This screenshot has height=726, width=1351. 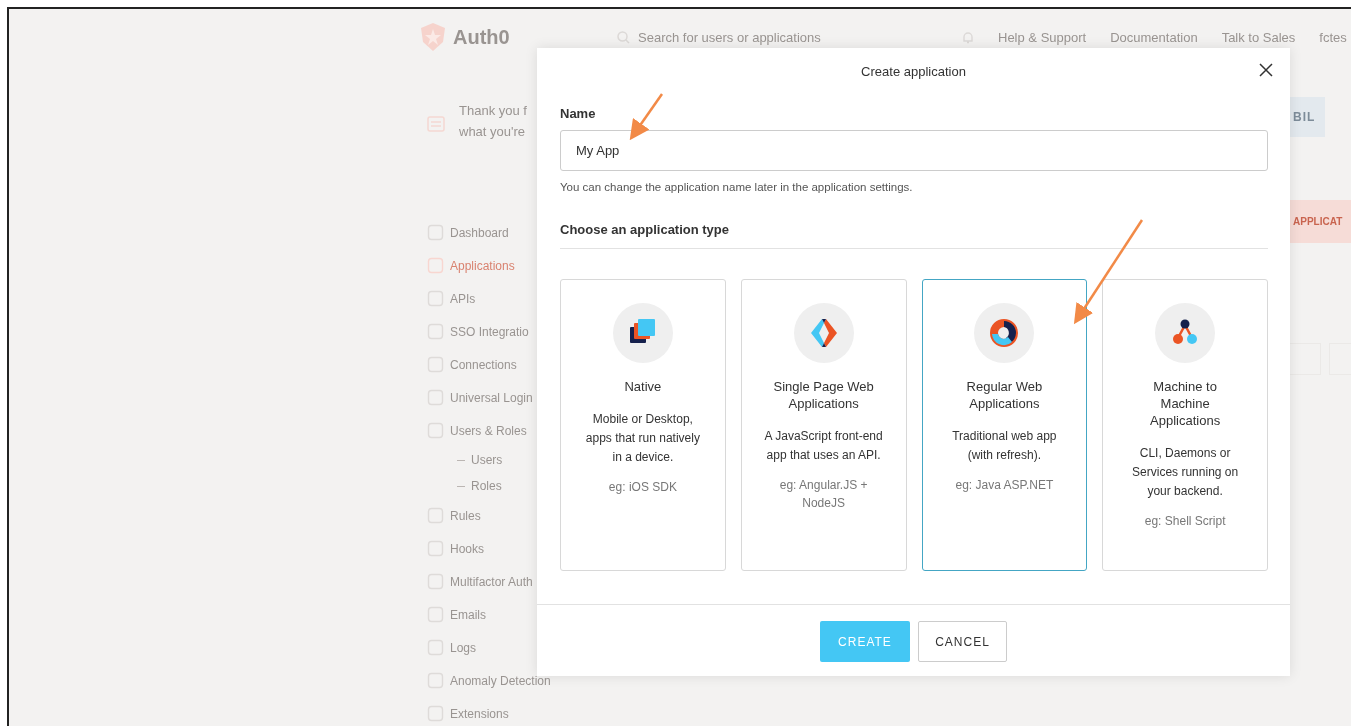 What do you see at coordinates (1266, 70) in the screenshot?
I see `close-icon` at bounding box center [1266, 70].